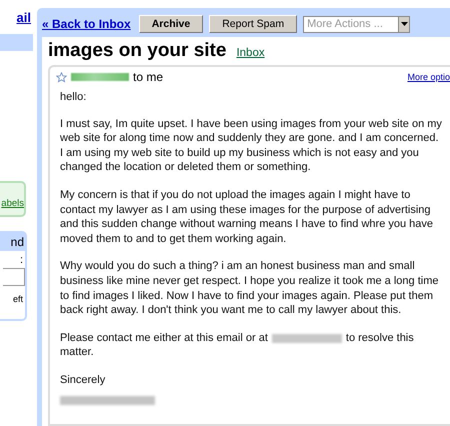 The width and height of the screenshot is (450, 426). Describe the element at coordinates (164, 338) in the screenshot. I see `message-text: Please contact me either at this email or at` at that location.